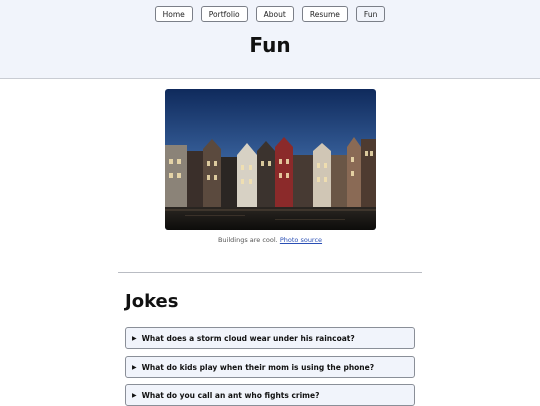 The image size is (540, 406). Describe the element at coordinates (270, 45) in the screenshot. I see `page-title: Fun` at that location.